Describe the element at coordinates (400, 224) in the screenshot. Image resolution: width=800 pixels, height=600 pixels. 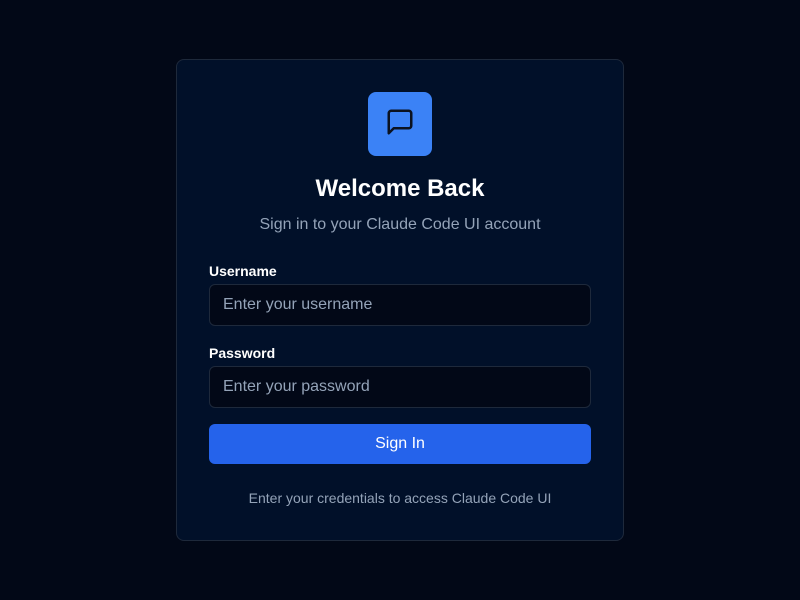
I see `page-subtitle: Sign in to your Claude Code UI account` at that location.